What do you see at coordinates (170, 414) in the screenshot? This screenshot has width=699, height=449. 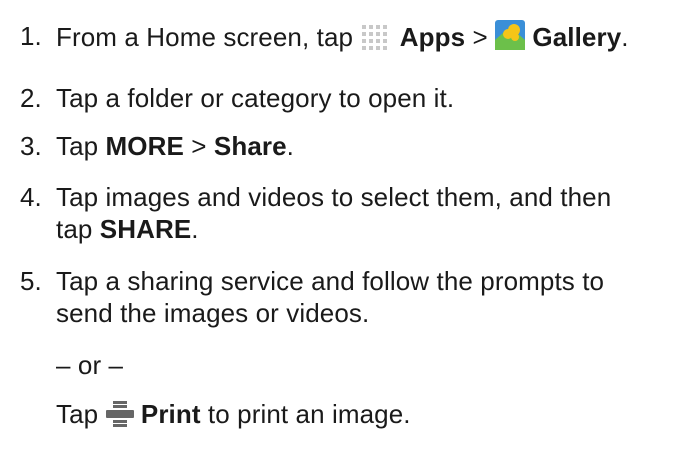 I see `print-label: Print` at bounding box center [170, 414].